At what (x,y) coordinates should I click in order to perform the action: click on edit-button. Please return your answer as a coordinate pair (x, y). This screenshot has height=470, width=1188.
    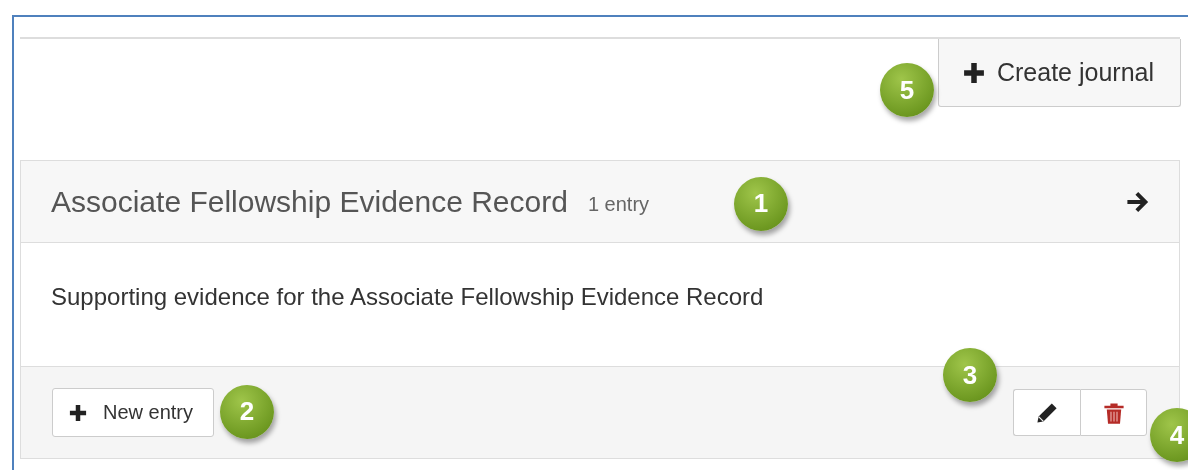
    Looking at the image, I should click on (1046, 412).